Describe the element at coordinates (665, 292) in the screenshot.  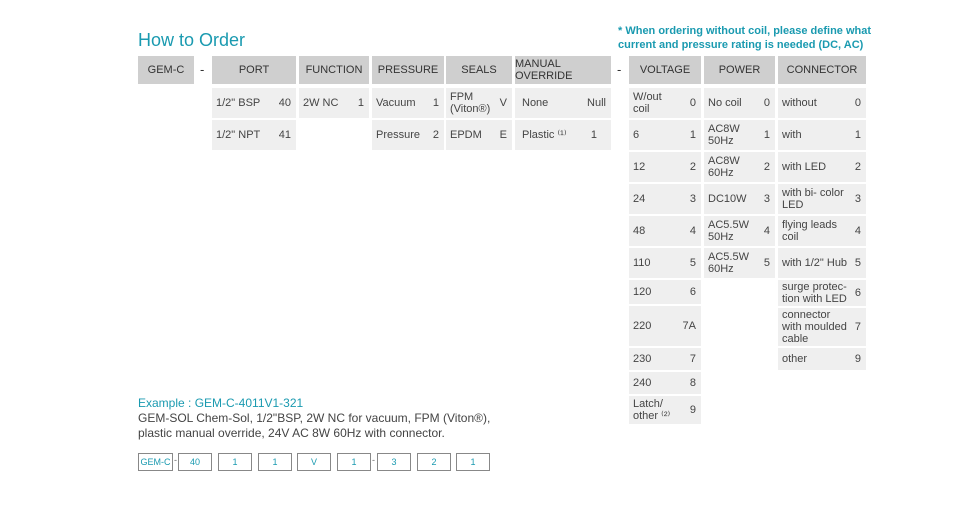
I see `voltage-option: 120 6` at that location.